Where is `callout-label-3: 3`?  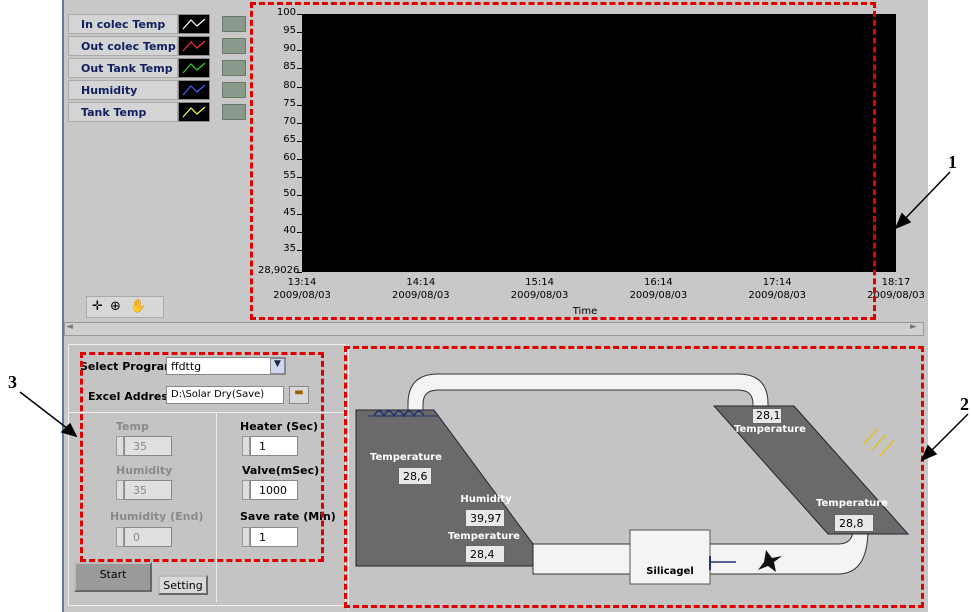
callout-label-3: 3 is located at coordinates (12, 382).